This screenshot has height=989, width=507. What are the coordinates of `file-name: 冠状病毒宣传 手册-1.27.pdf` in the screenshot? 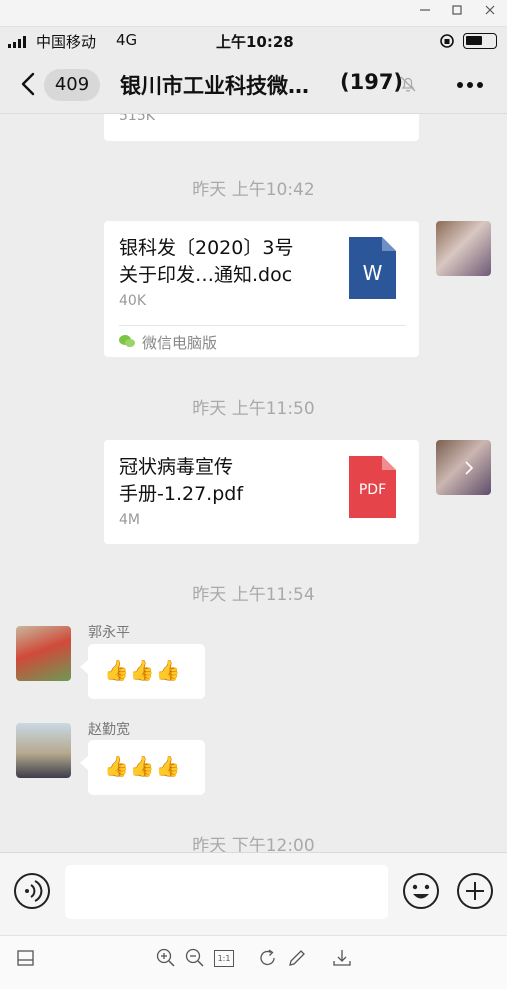 It's located at (181, 480).